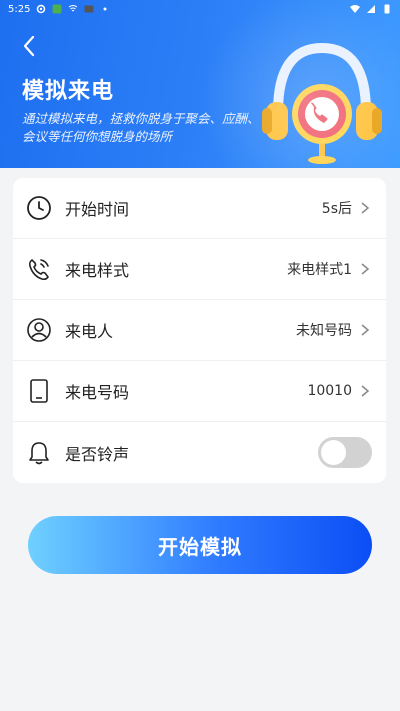  What do you see at coordinates (387, 9) in the screenshot?
I see `battery-icon` at bounding box center [387, 9].